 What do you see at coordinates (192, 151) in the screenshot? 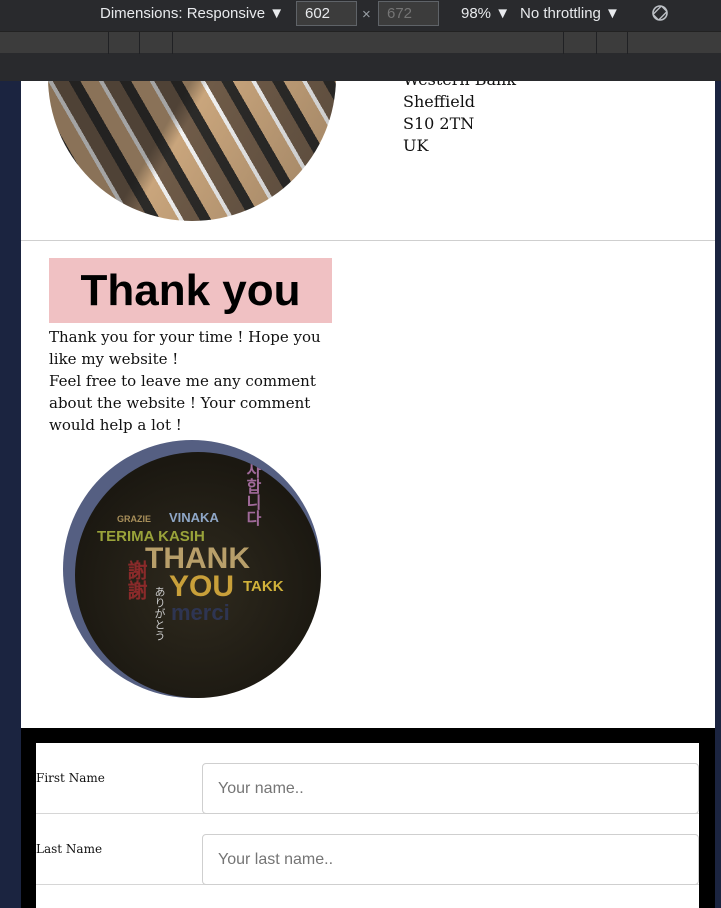
I see `building-photo` at bounding box center [192, 151].